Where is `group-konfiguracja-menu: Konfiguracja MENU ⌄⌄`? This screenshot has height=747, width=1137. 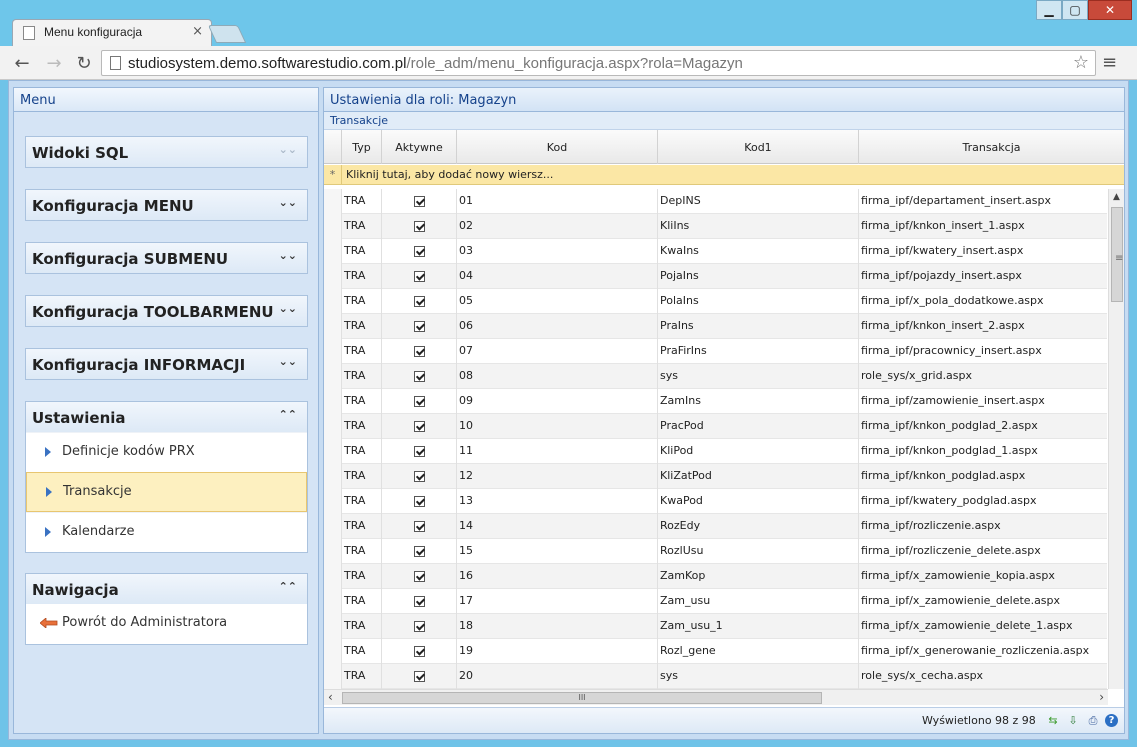
group-konfiguracja-menu: Konfiguracja MENU ⌄⌄ is located at coordinates (166, 205).